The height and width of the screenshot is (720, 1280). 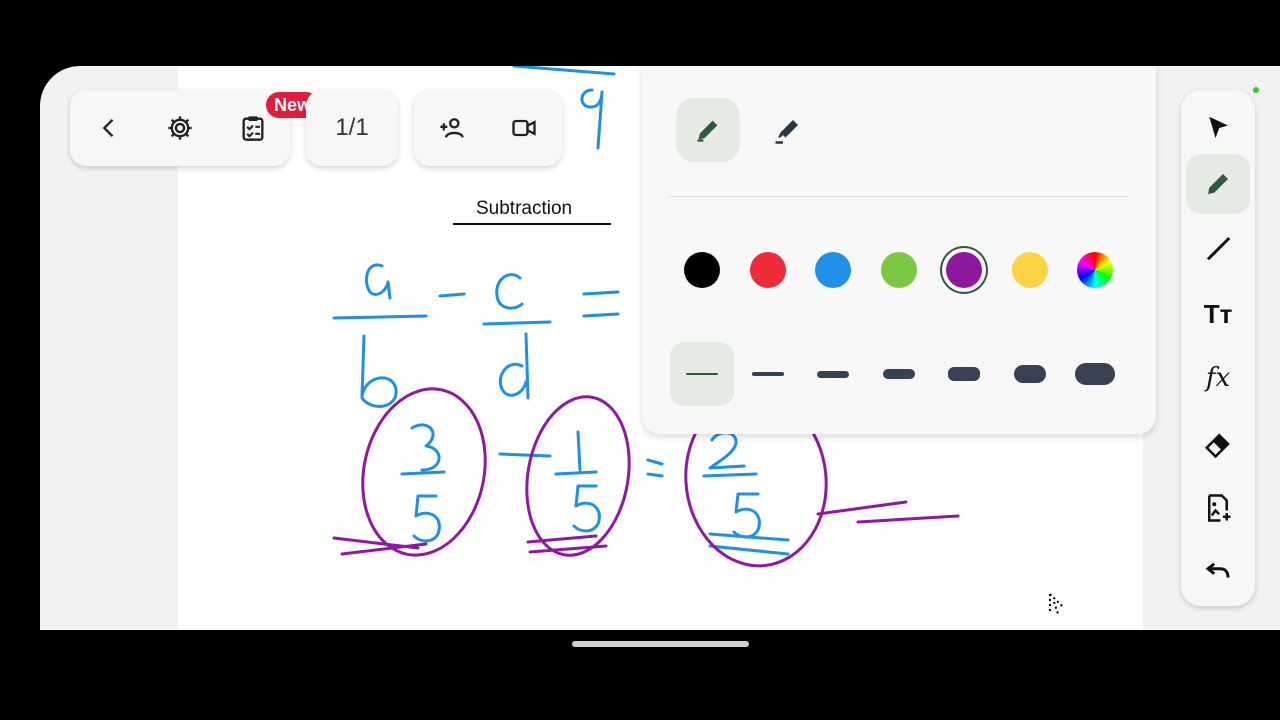 I want to click on add-image-tool, so click(x=1218, y=508).